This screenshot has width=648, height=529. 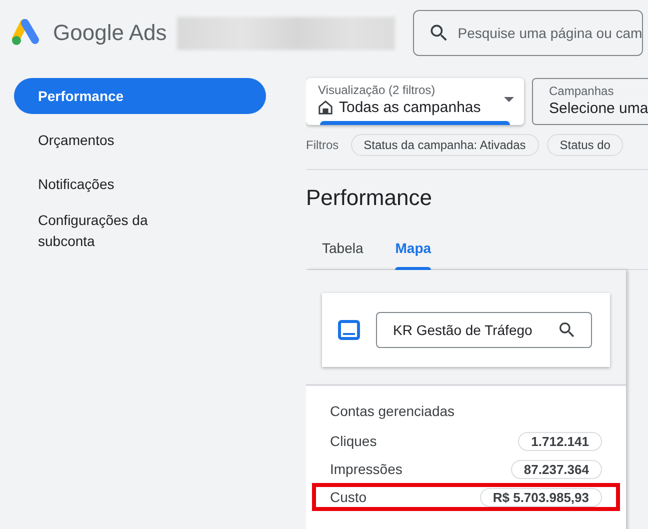 What do you see at coordinates (349, 330) in the screenshot?
I see `monitor-icon` at bounding box center [349, 330].